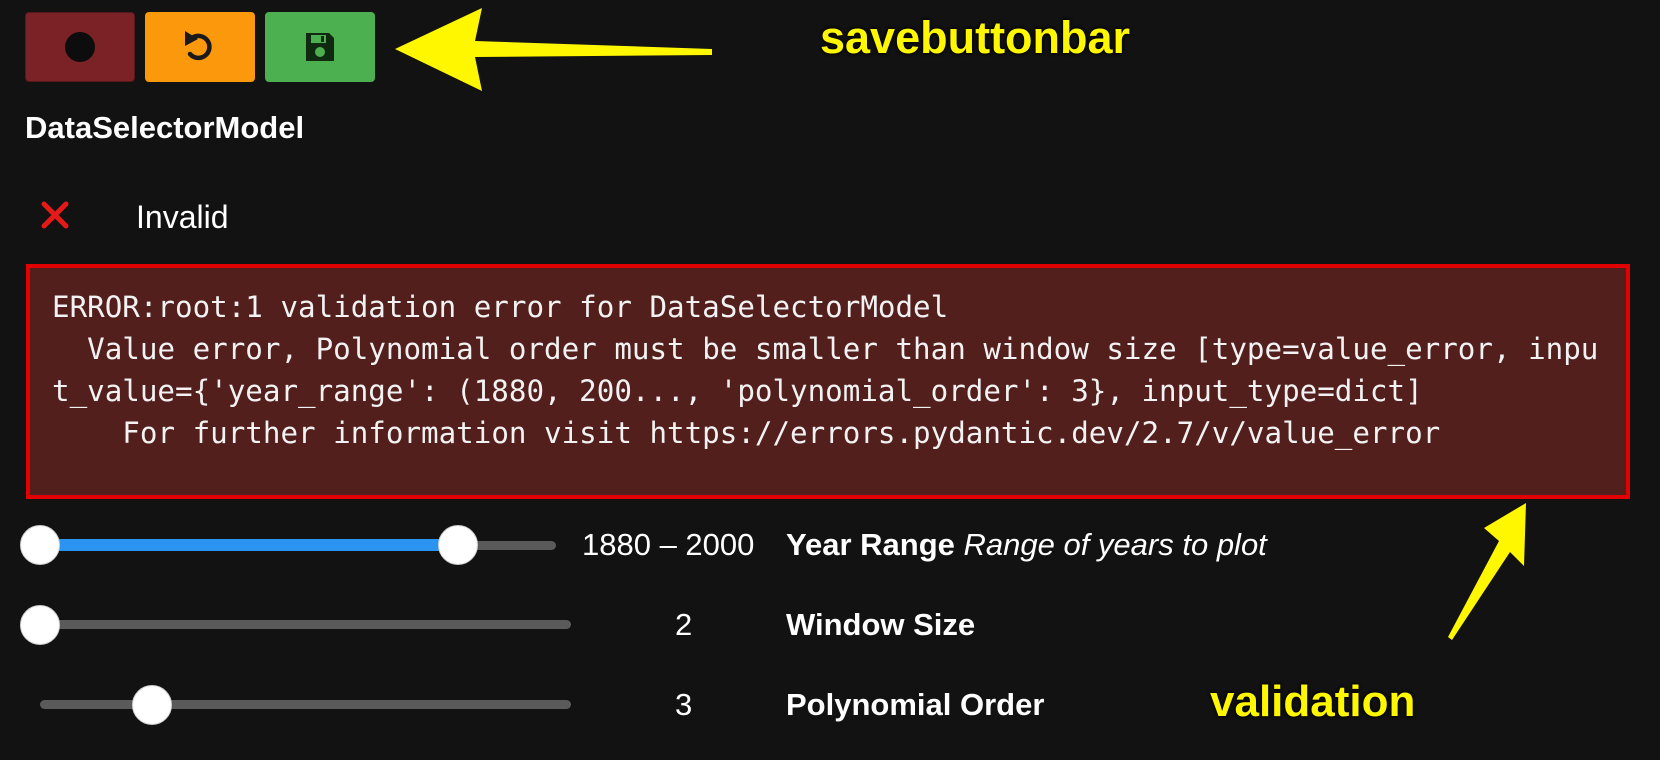 This screenshot has width=1660, height=760. What do you see at coordinates (457, 545) in the screenshot?
I see `year-range-high-handle` at bounding box center [457, 545].